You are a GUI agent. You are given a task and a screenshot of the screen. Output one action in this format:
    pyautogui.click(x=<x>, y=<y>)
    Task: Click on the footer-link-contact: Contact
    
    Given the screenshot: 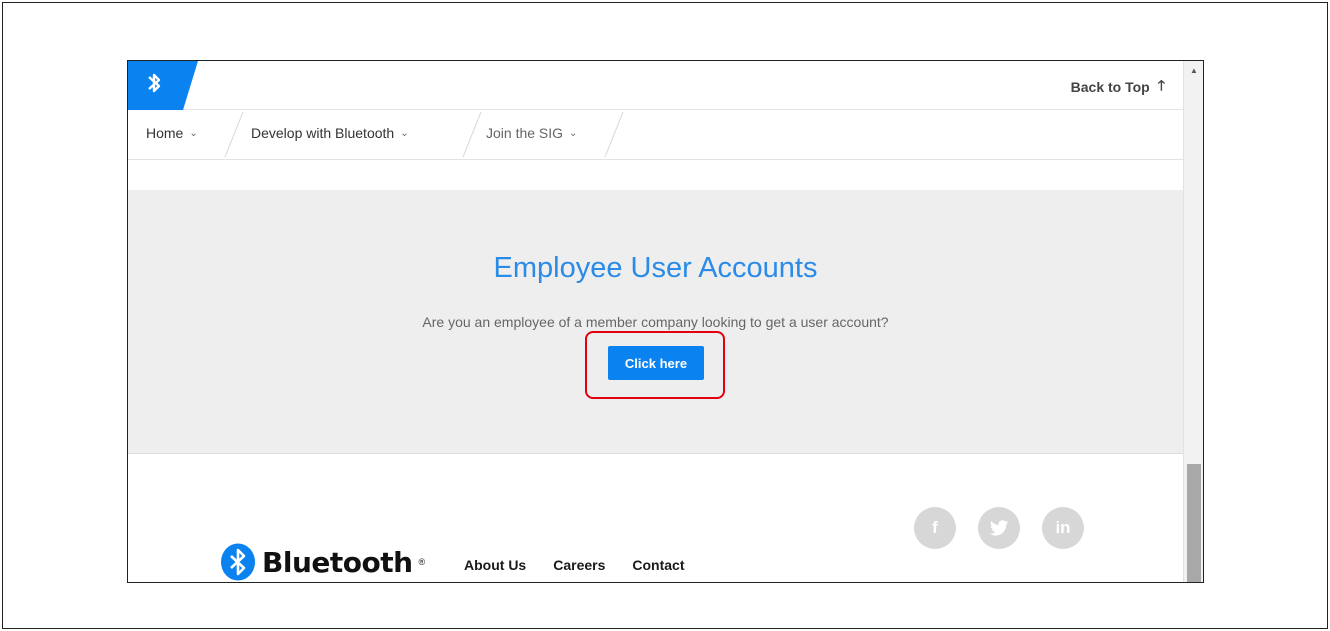 What is the action you would take?
    pyautogui.click(x=658, y=565)
    